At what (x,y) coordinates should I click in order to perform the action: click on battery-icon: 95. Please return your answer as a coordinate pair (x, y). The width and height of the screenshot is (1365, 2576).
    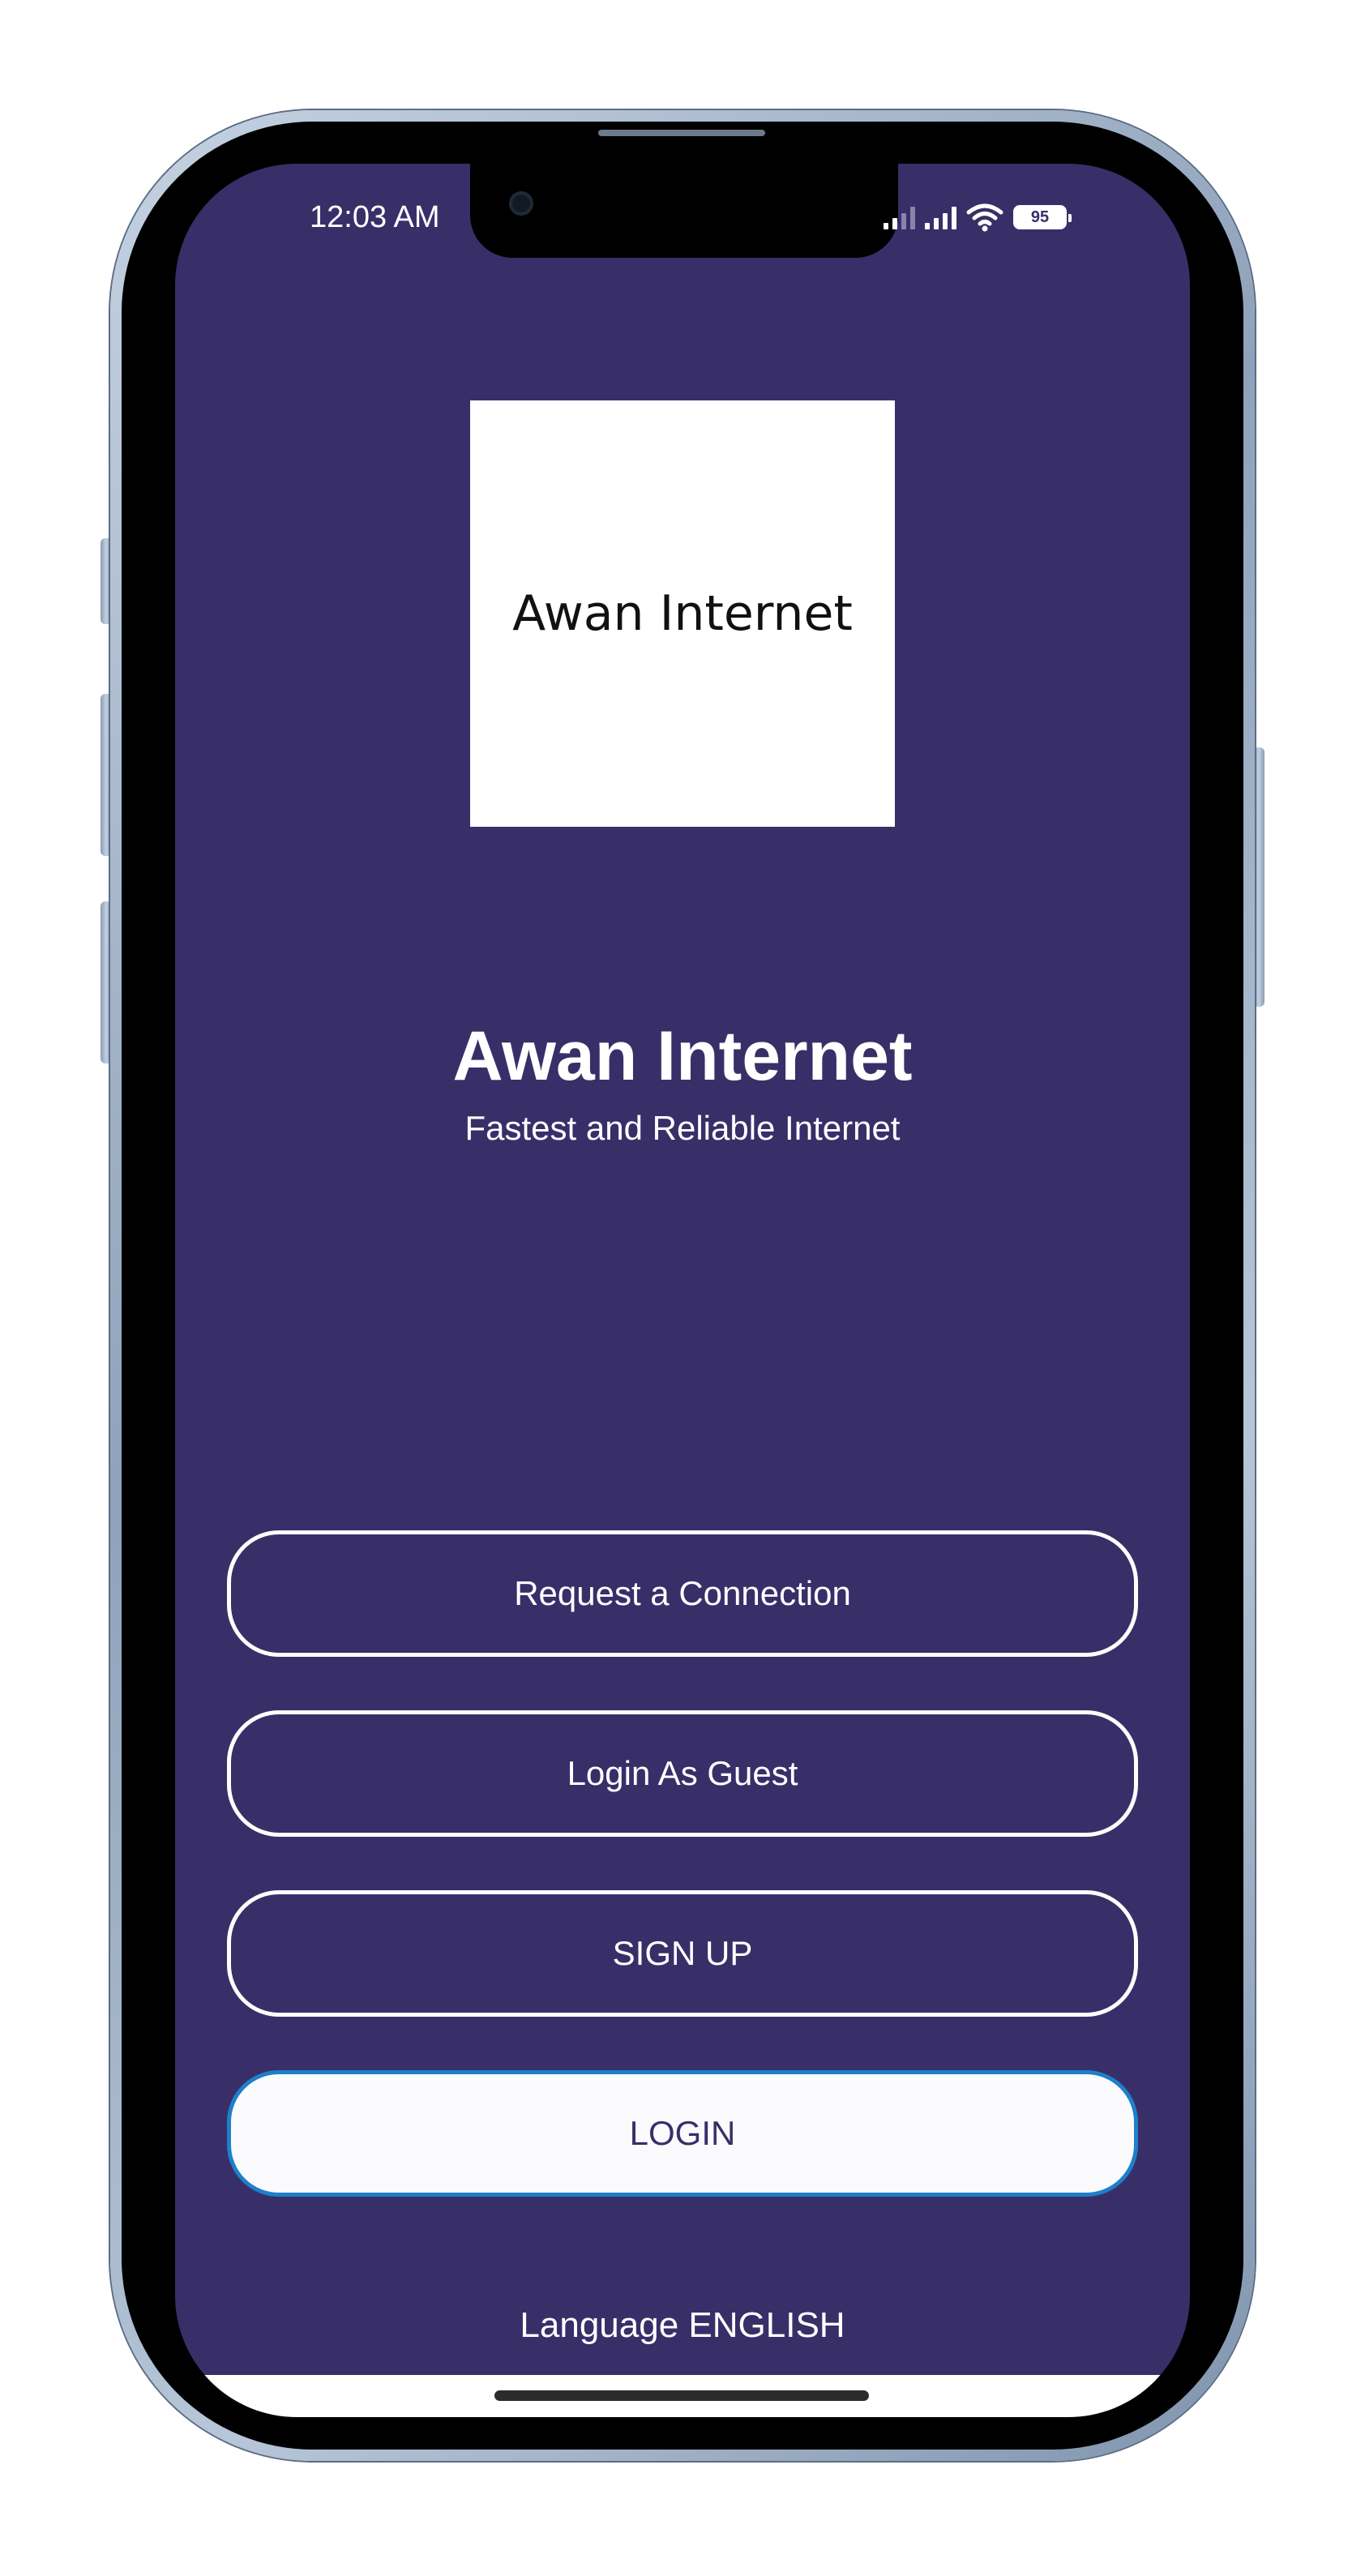
    Looking at the image, I should click on (1042, 217).